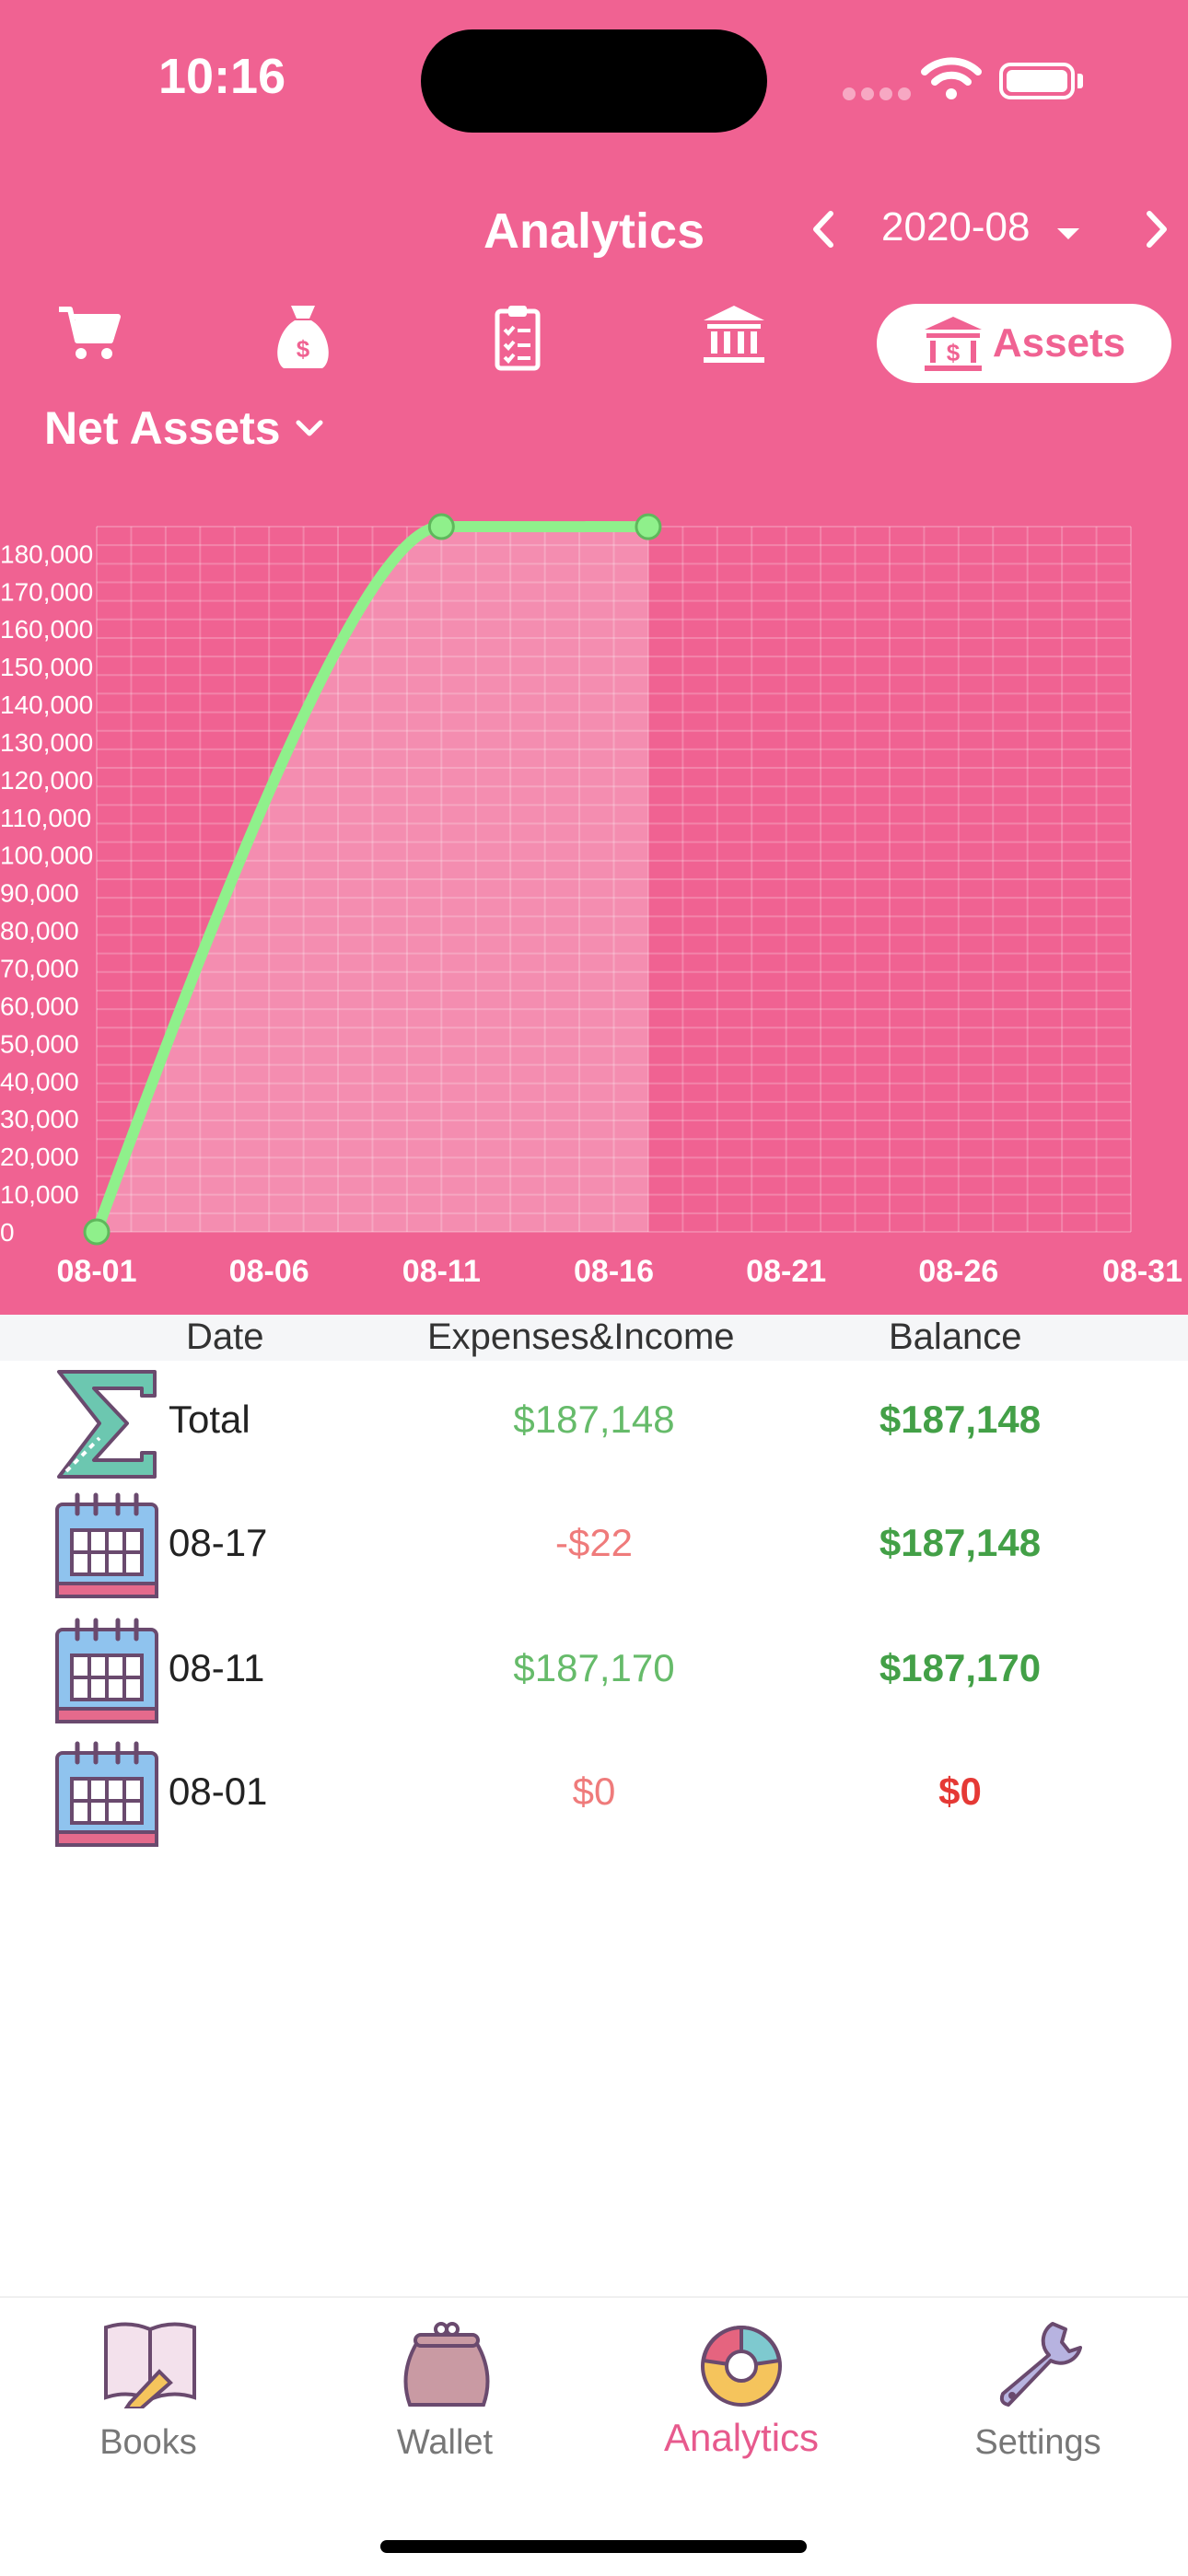 The width and height of the screenshot is (1188, 2576). I want to click on column-header-expenses-income: Expenses&Income, so click(581, 1337).